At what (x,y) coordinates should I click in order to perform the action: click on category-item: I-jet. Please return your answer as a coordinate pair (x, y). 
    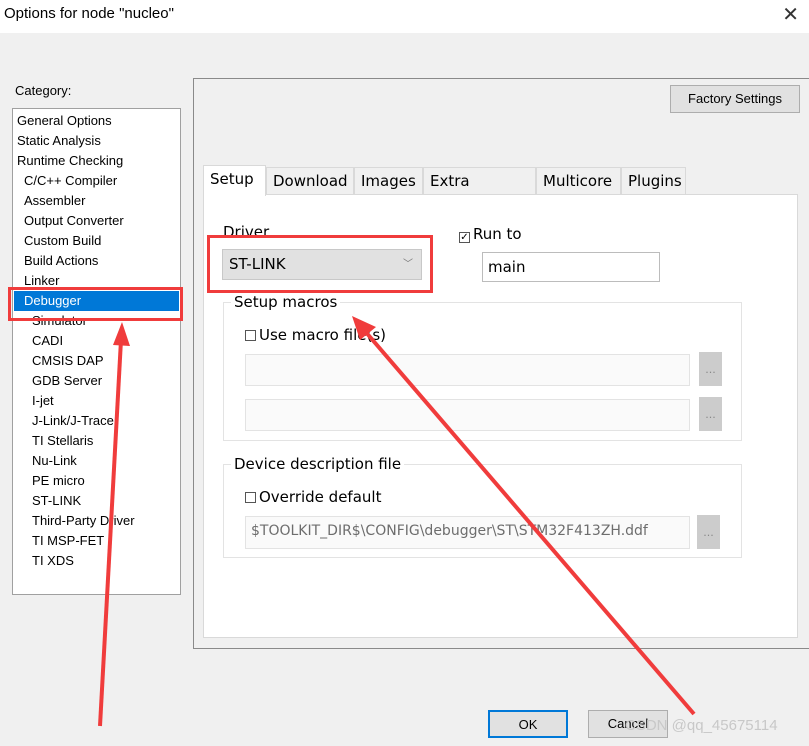
    Looking at the image, I should click on (96, 401).